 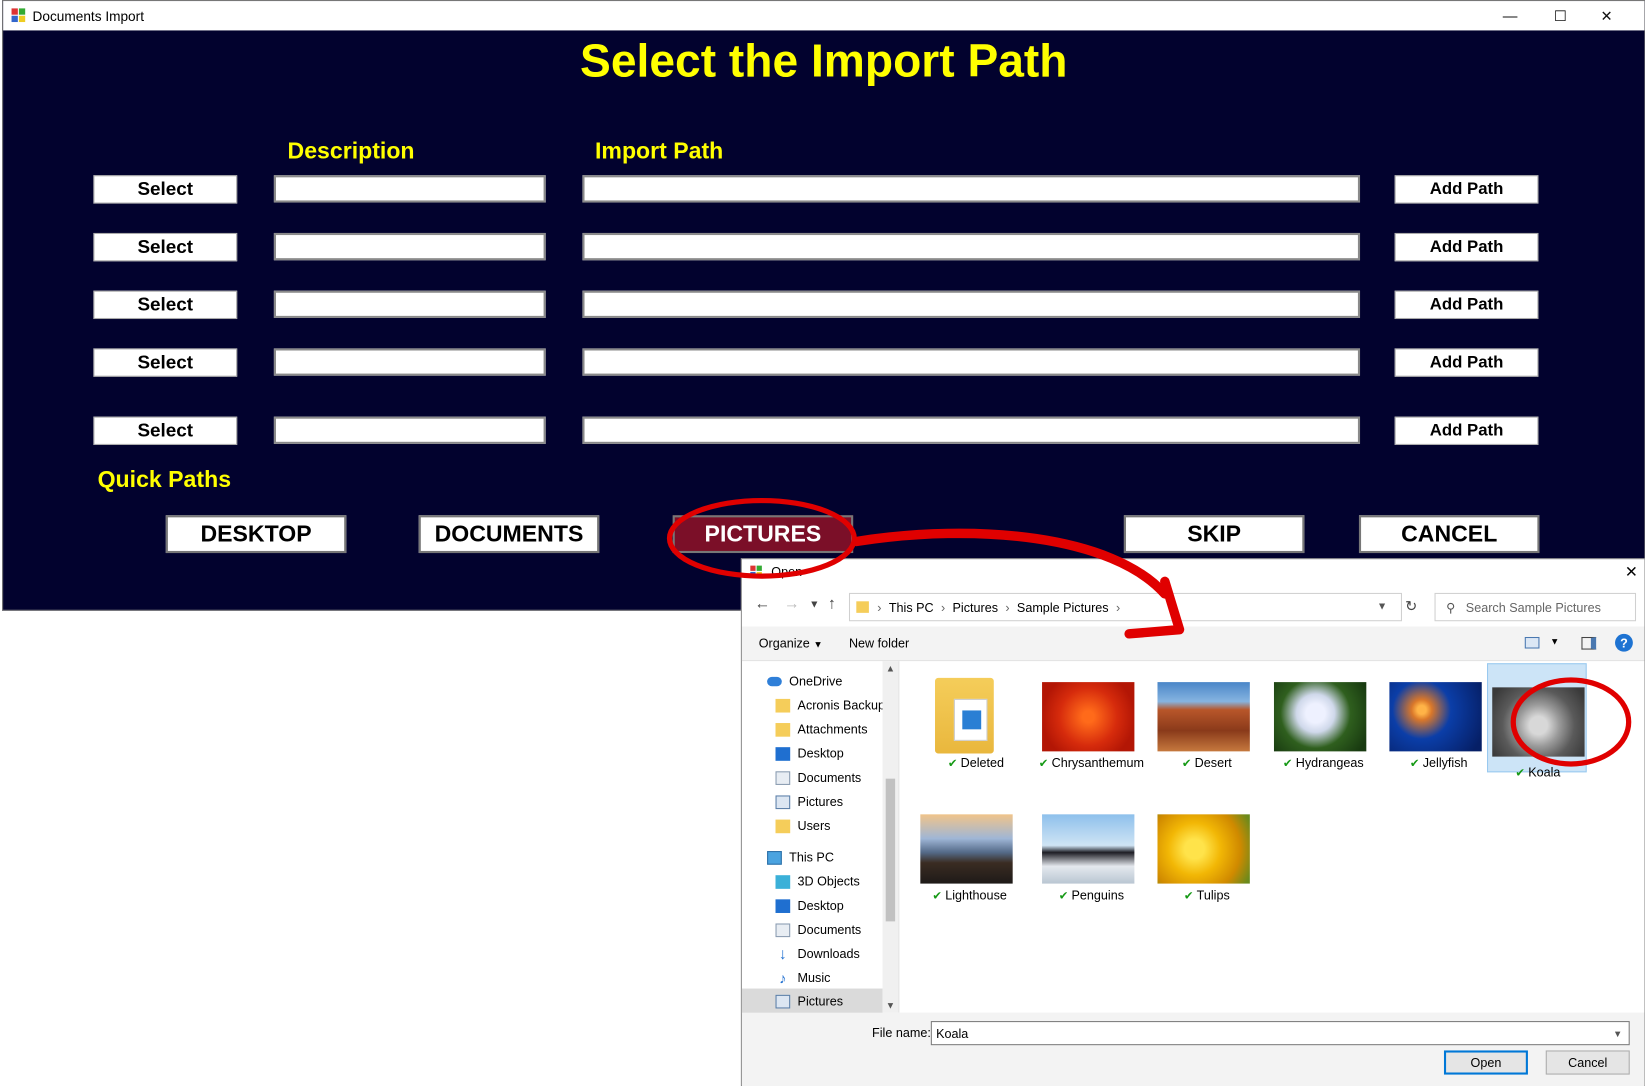 What do you see at coordinates (1203, 717) in the screenshot?
I see `desert-thumbnail` at bounding box center [1203, 717].